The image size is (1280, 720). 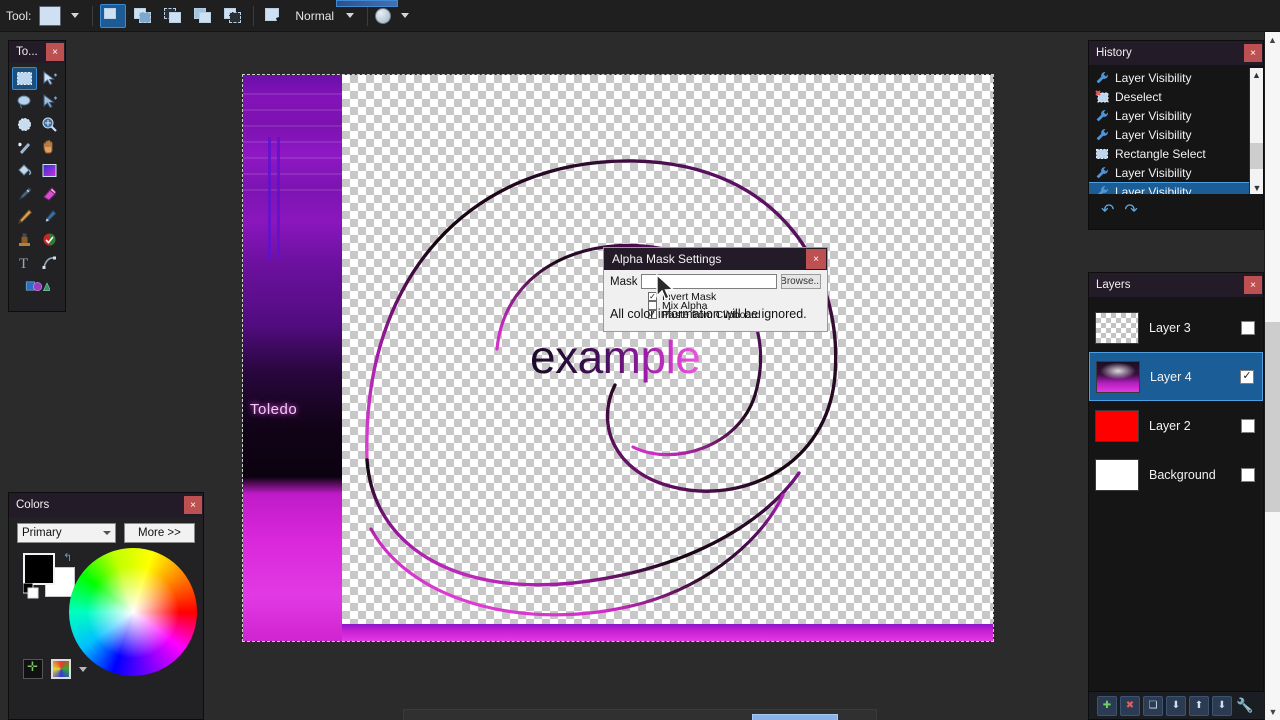 What do you see at coordinates (24, 101) in the screenshot?
I see `lasso-select-tool` at bounding box center [24, 101].